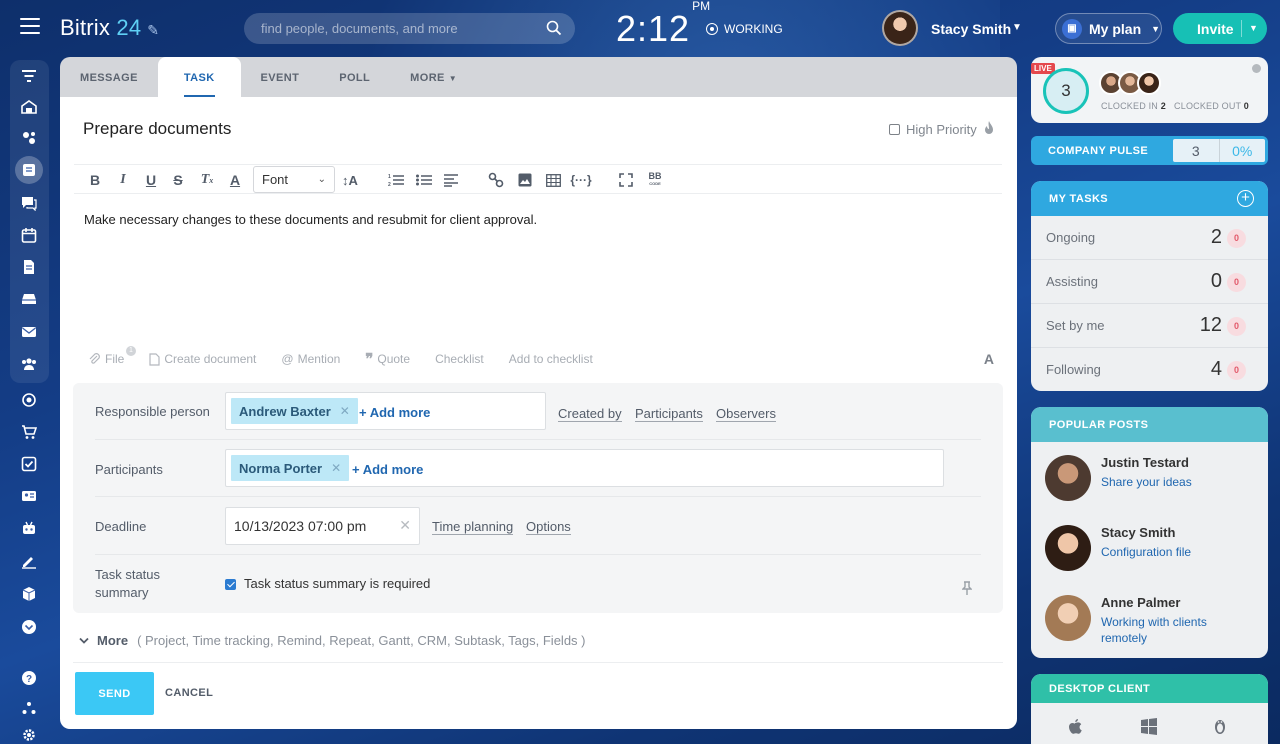 The image size is (1280, 744). What do you see at coordinates (114, 693) in the screenshot?
I see `send-button: SEND` at bounding box center [114, 693].